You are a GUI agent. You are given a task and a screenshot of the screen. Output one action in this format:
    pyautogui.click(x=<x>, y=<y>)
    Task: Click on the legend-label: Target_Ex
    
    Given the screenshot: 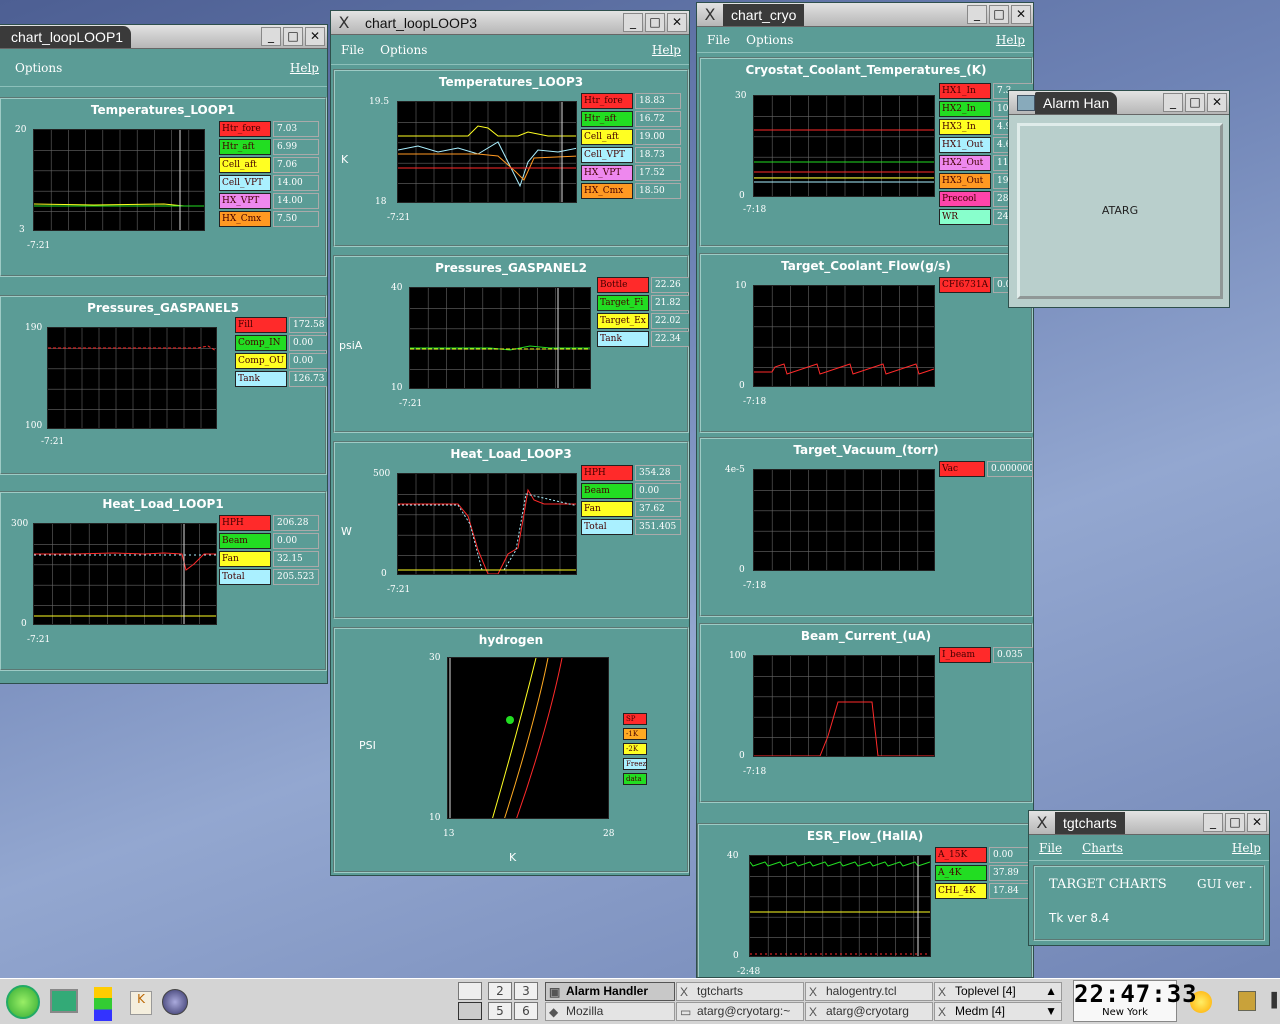 What is the action you would take?
    pyautogui.click(x=623, y=321)
    